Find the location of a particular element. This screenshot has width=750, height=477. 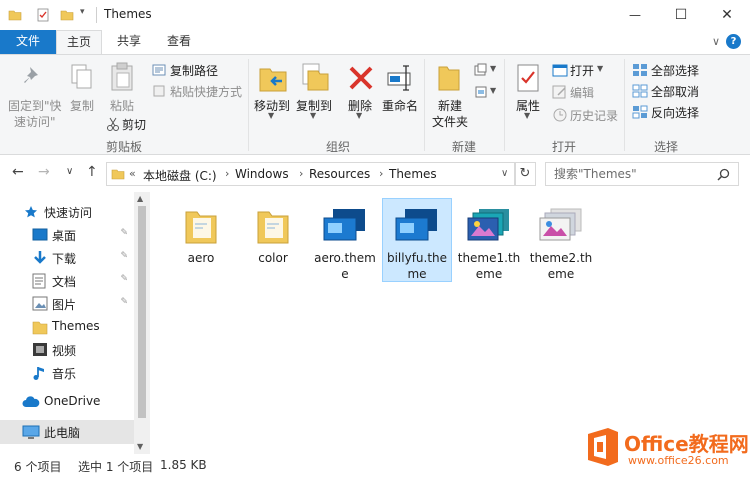

sidebar-item-label: Themes is located at coordinates (76, 326).